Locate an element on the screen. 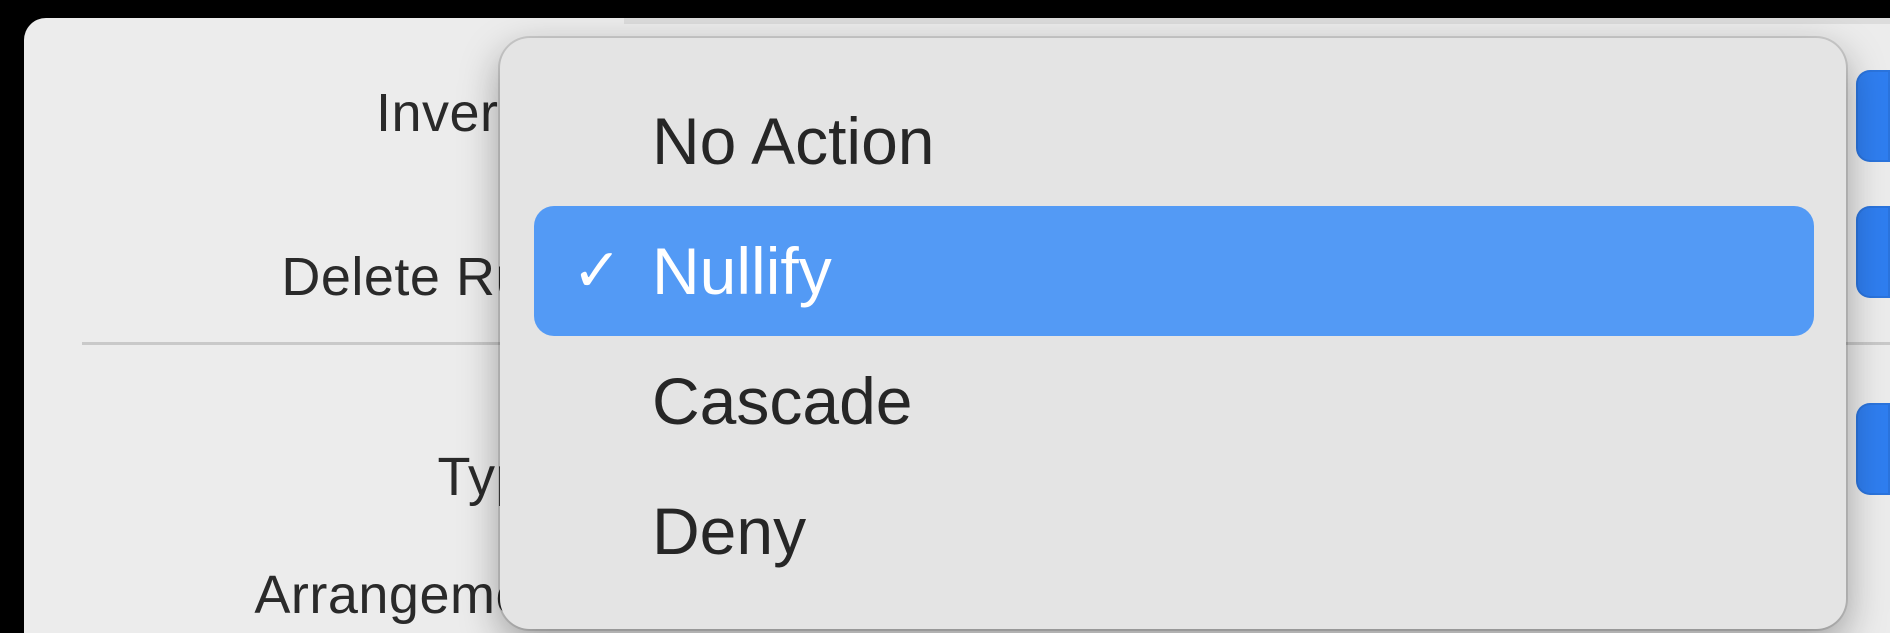 The height and width of the screenshot is (633, 1890). menu-item-deny: Deny is located at coordinates (1174, 531).